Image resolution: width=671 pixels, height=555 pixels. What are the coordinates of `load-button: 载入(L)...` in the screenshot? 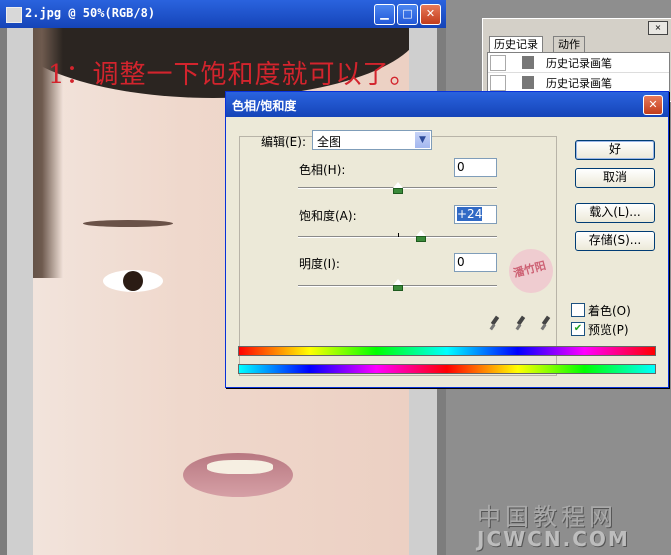 It's located at (615, 213).